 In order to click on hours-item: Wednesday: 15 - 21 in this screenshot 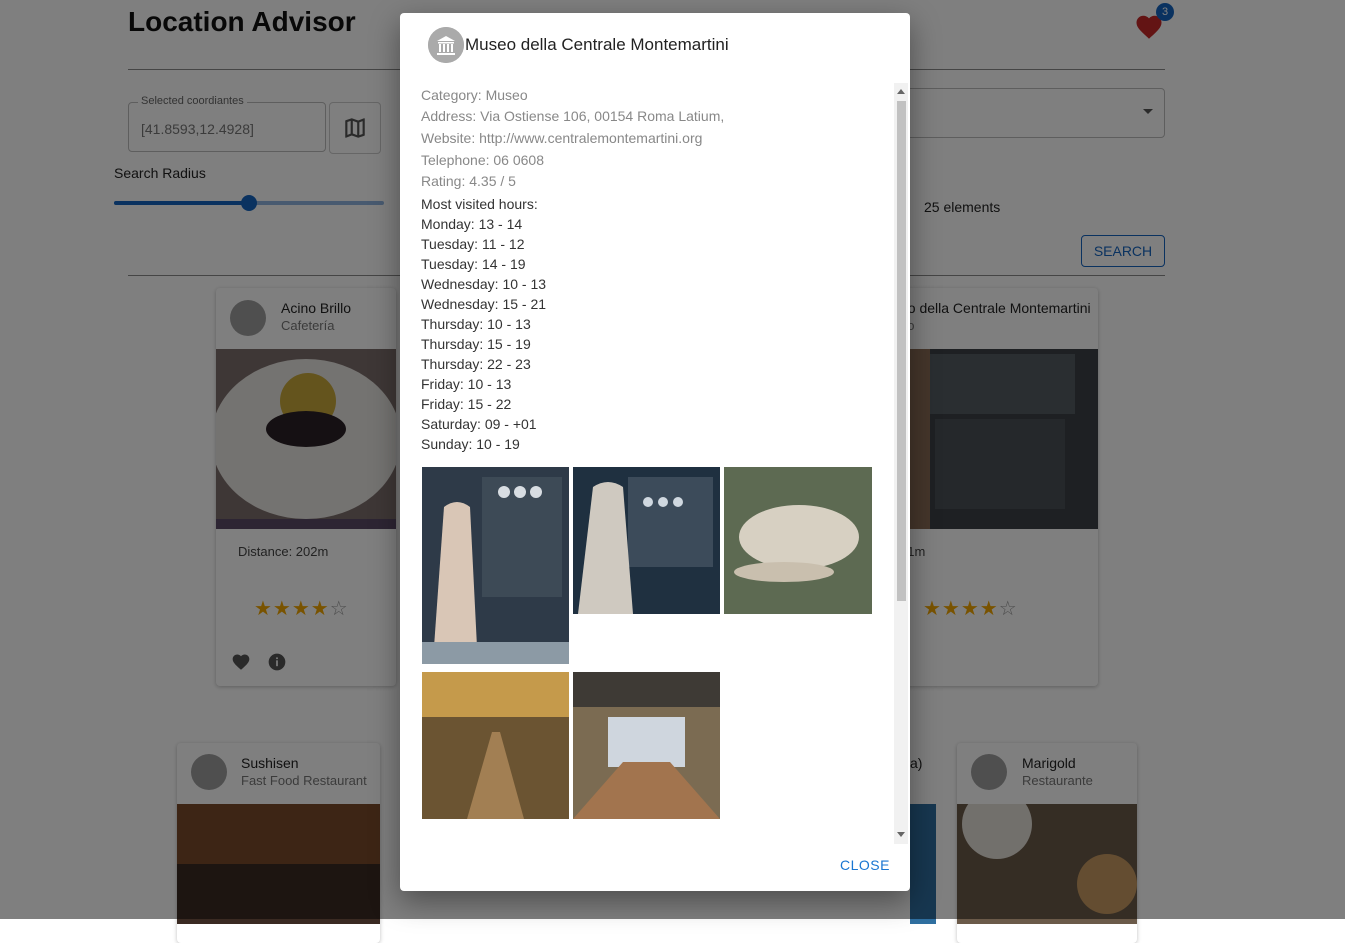, I will do `click(484, 304)`.